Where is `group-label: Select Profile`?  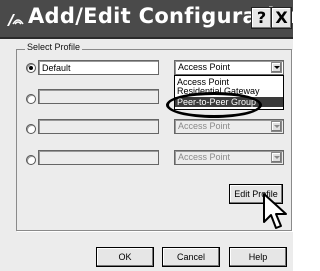
group-label: Select Profile is located at coordinates (54, 47).